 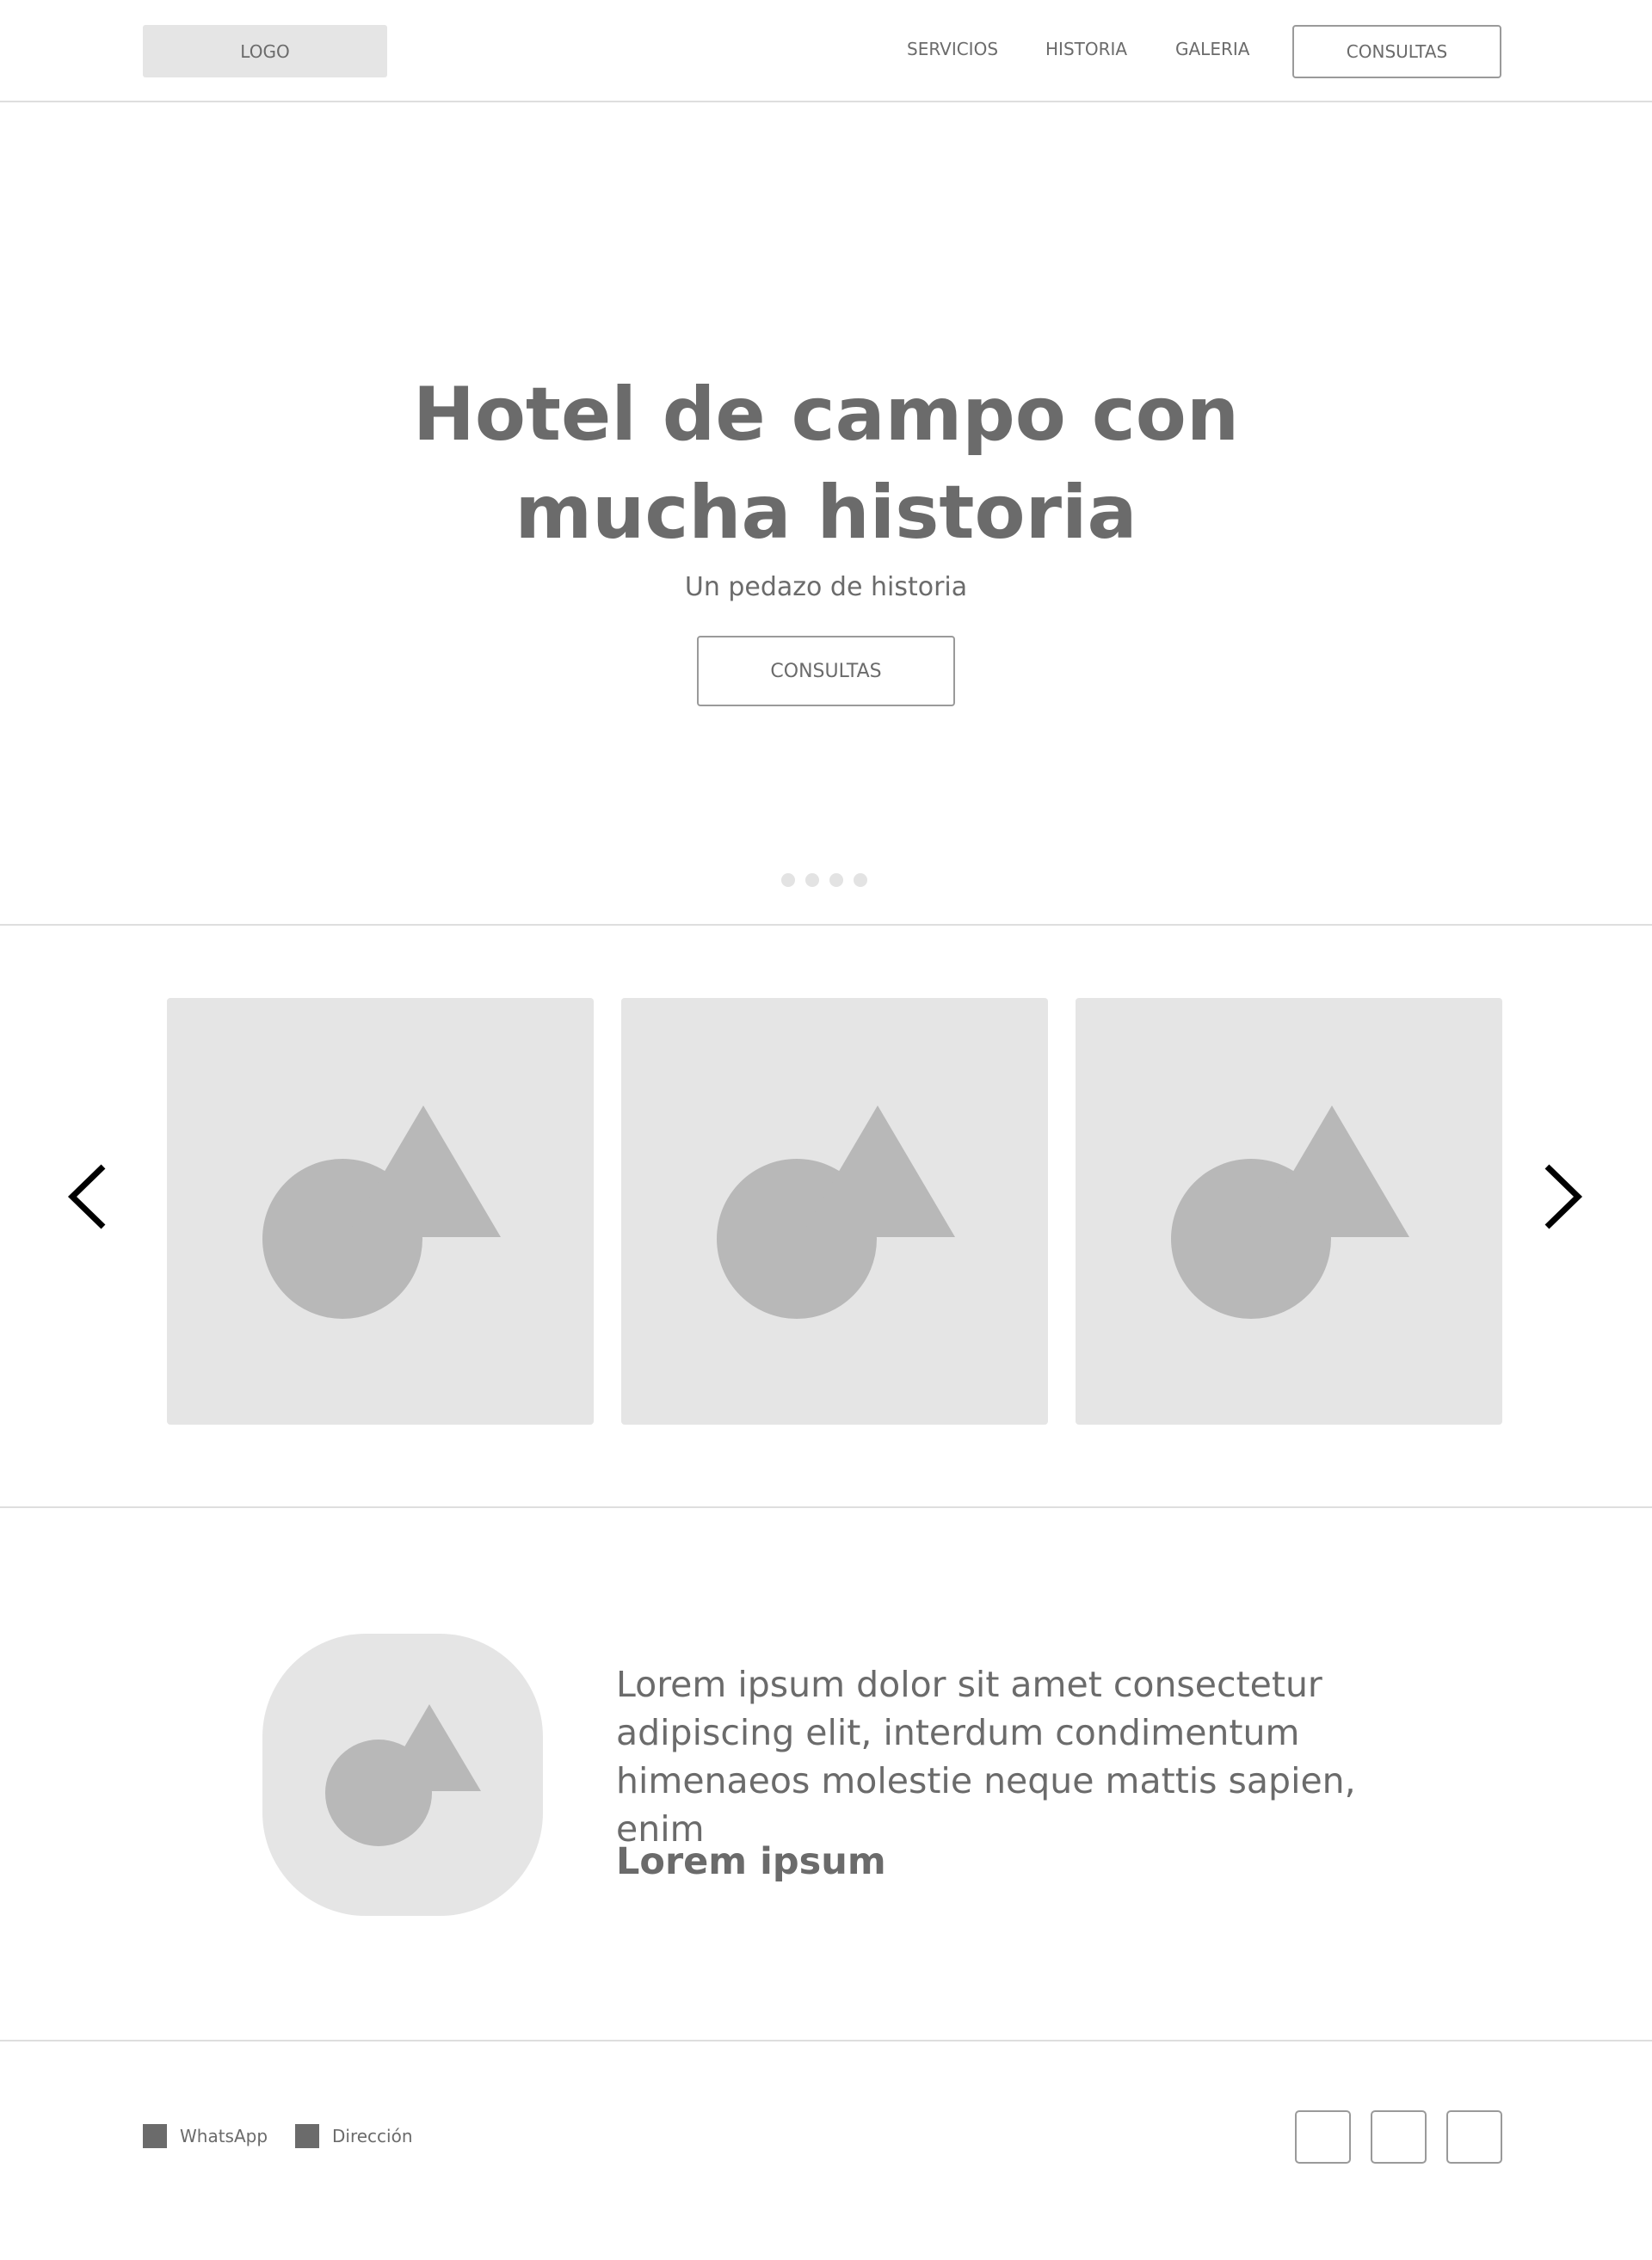 What do you see at coordinates (952, 49) in the screenshot?
I see `nav-link-servicios: SERVICIOS` at bounding box center [952, 49].